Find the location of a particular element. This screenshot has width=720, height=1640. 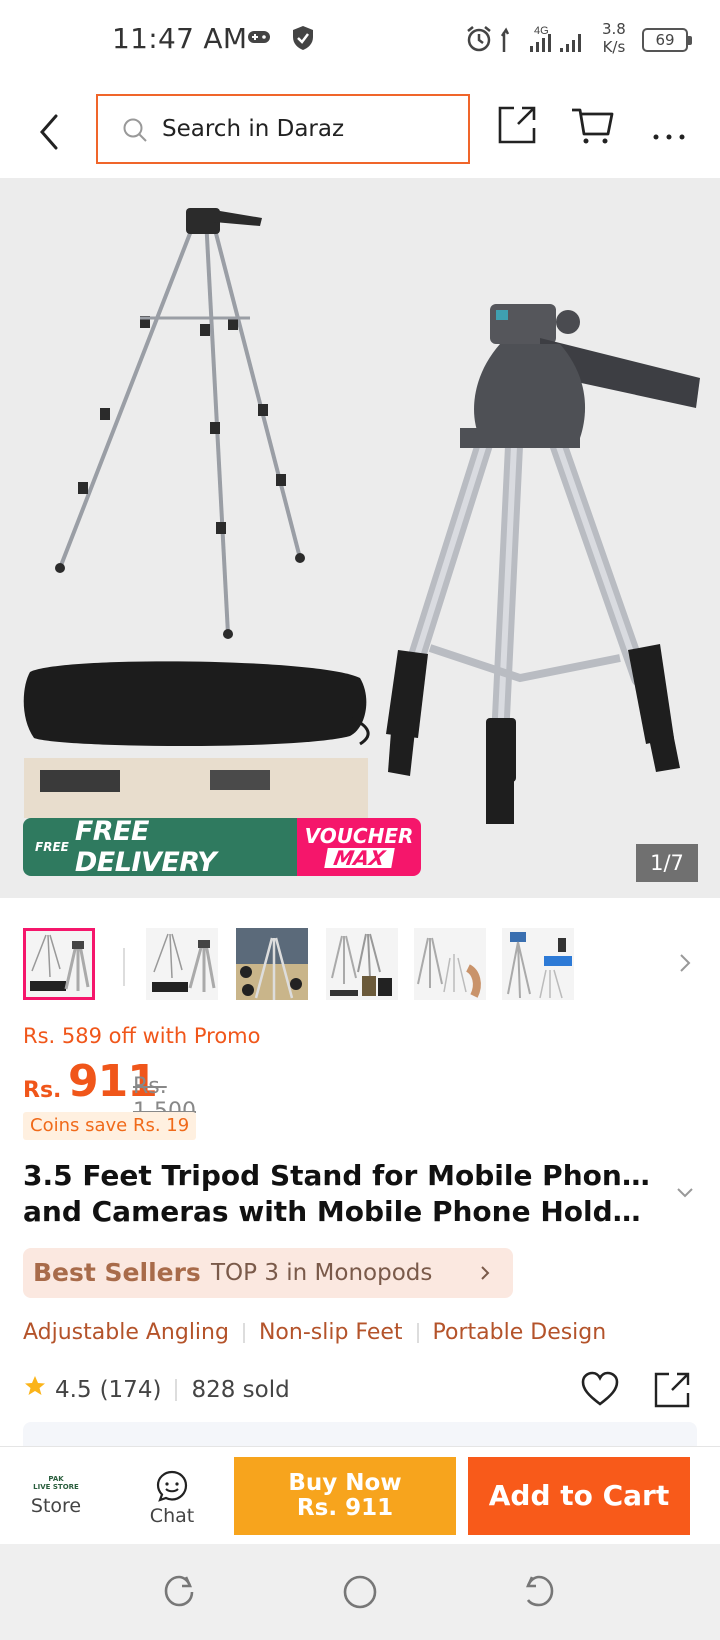

recent-apps-icon is located at coordinates (179, 1591).